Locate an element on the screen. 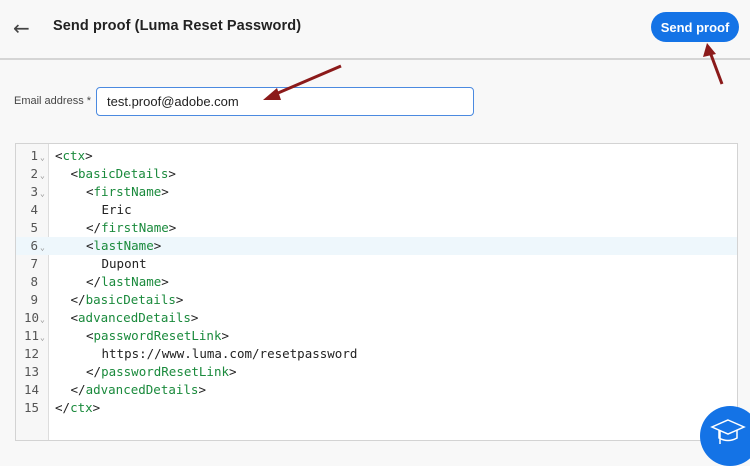 The image size is (750, 466). code-text: </advancedDetails> is located at coordinates (138, 390).